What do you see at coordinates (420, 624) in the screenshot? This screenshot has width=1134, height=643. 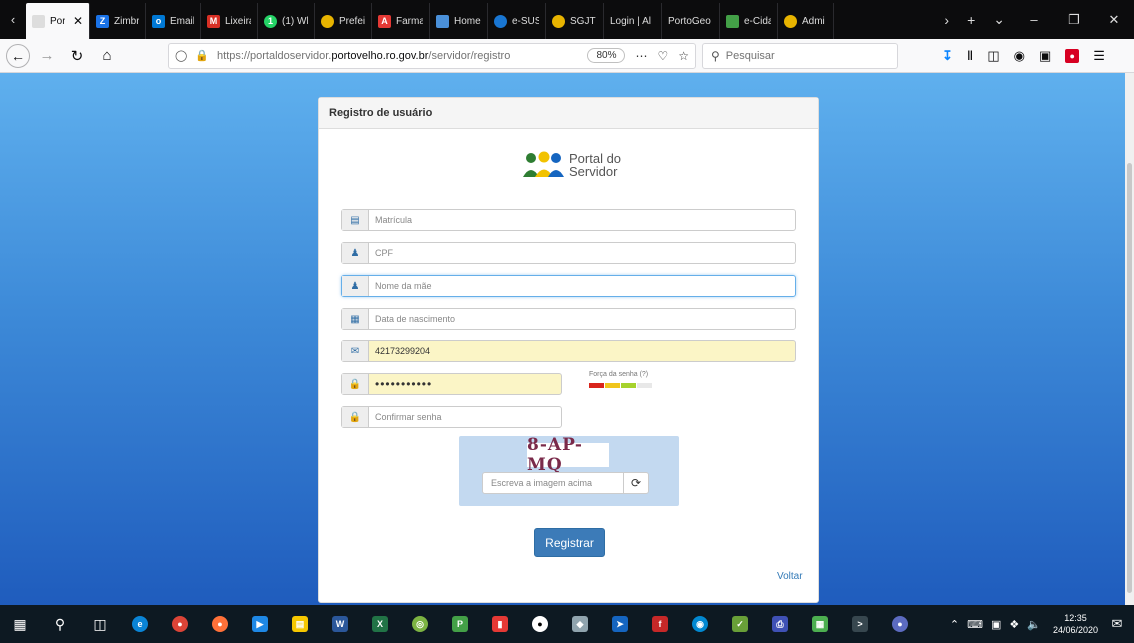 I see `app-icon: ◎` at bounding box center [420, 624].